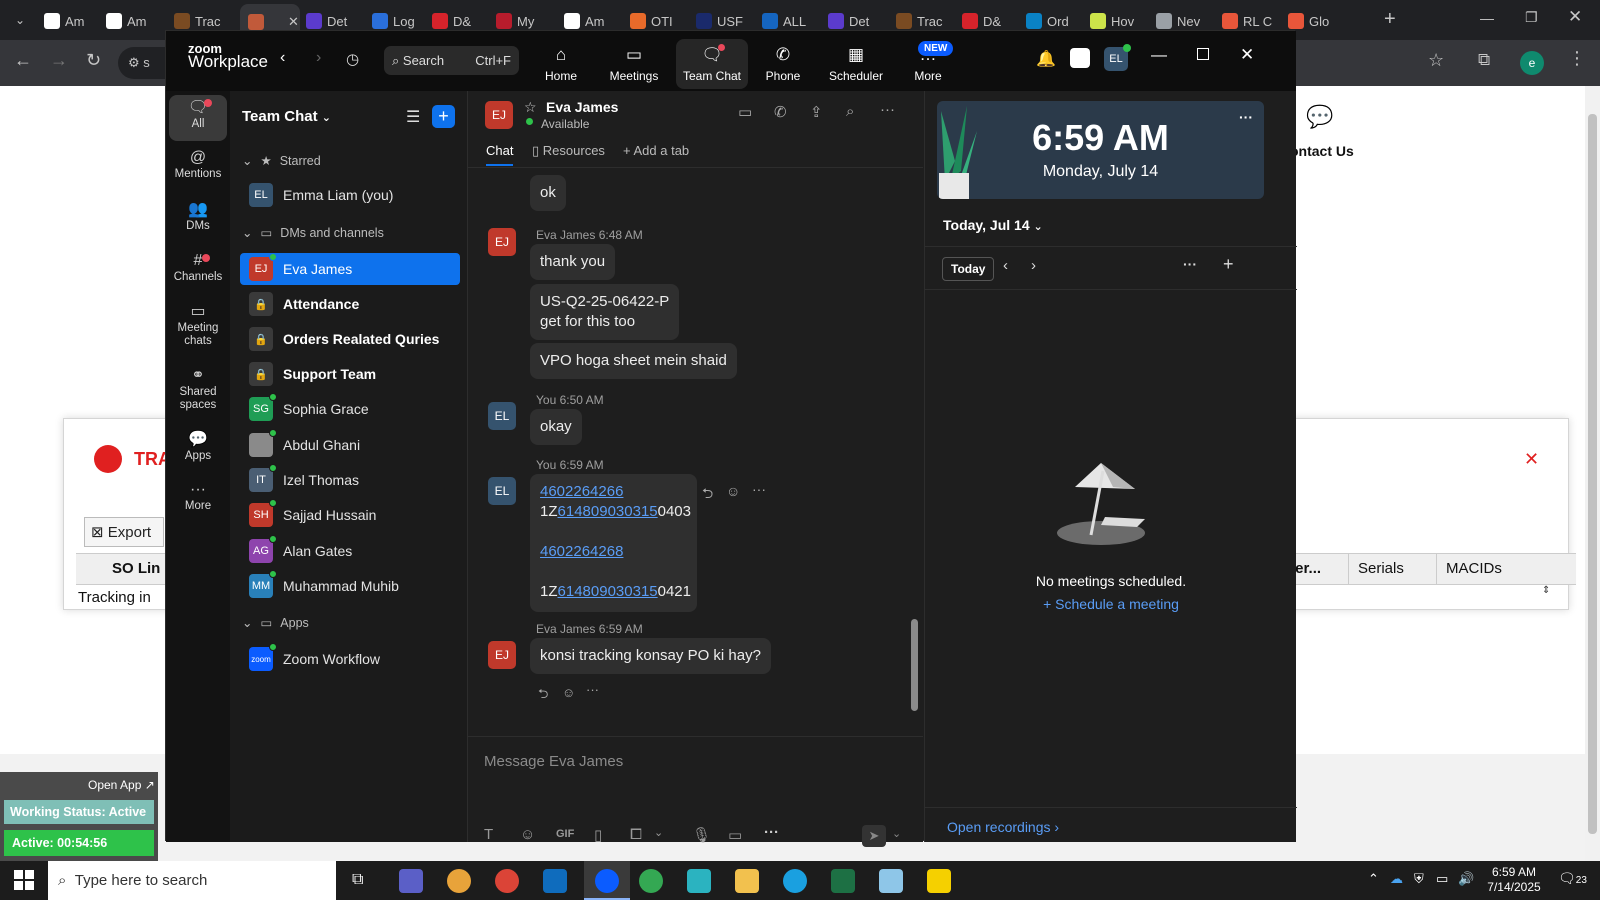  I want to click on rail-shared-spaces: ⚭ Shared spaces, so click(198, 390).